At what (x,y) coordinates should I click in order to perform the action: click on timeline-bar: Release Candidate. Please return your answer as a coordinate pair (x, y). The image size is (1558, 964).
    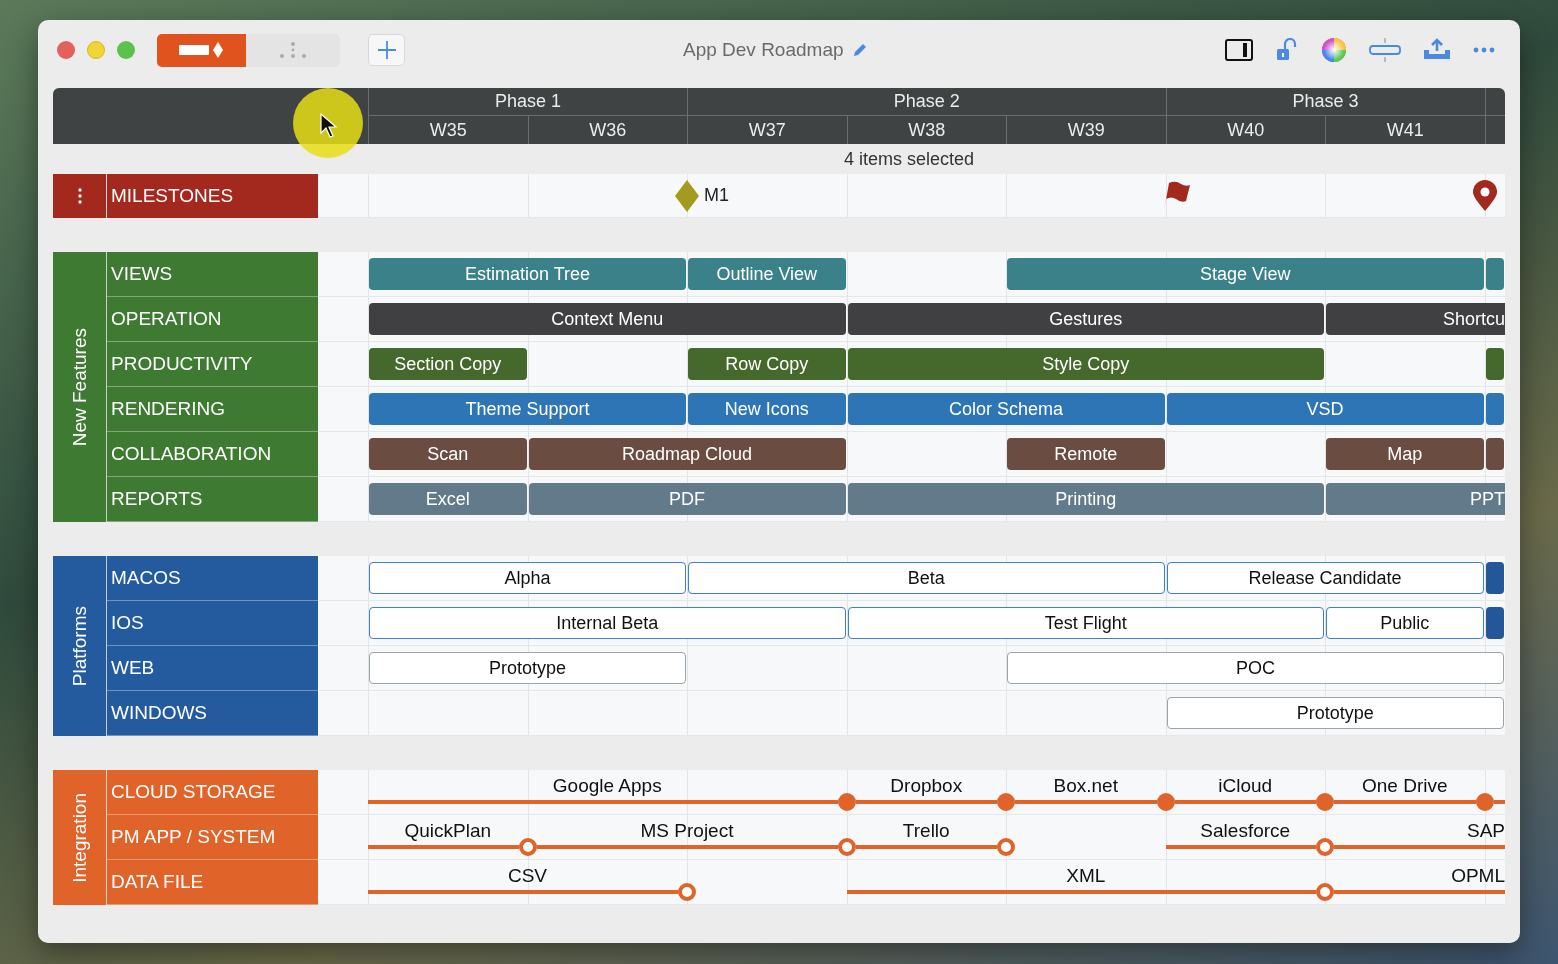
    Looking at the image, I should click on (1325, 578).